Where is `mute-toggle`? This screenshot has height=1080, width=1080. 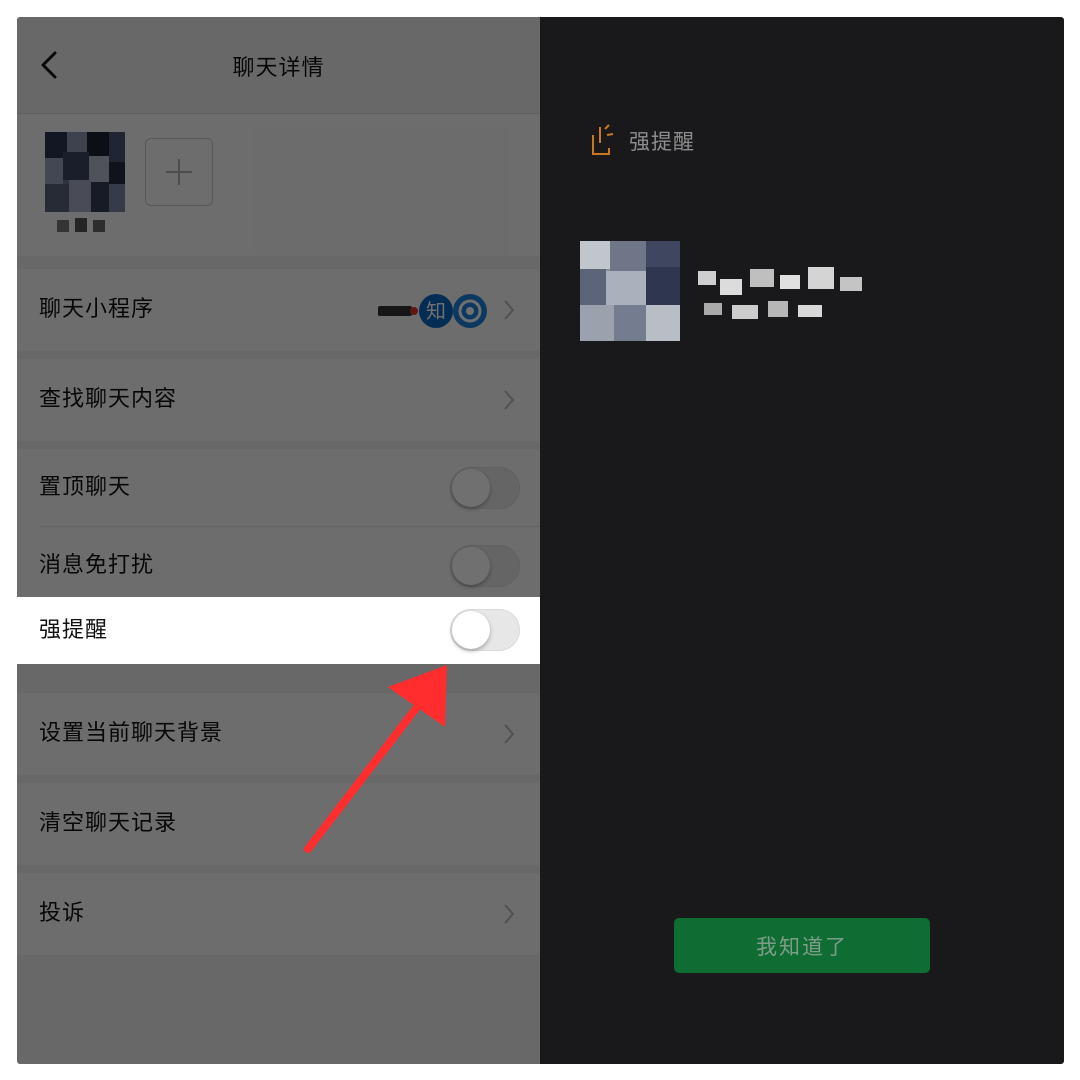
mute-toggle is located at coordinates (485, 566).